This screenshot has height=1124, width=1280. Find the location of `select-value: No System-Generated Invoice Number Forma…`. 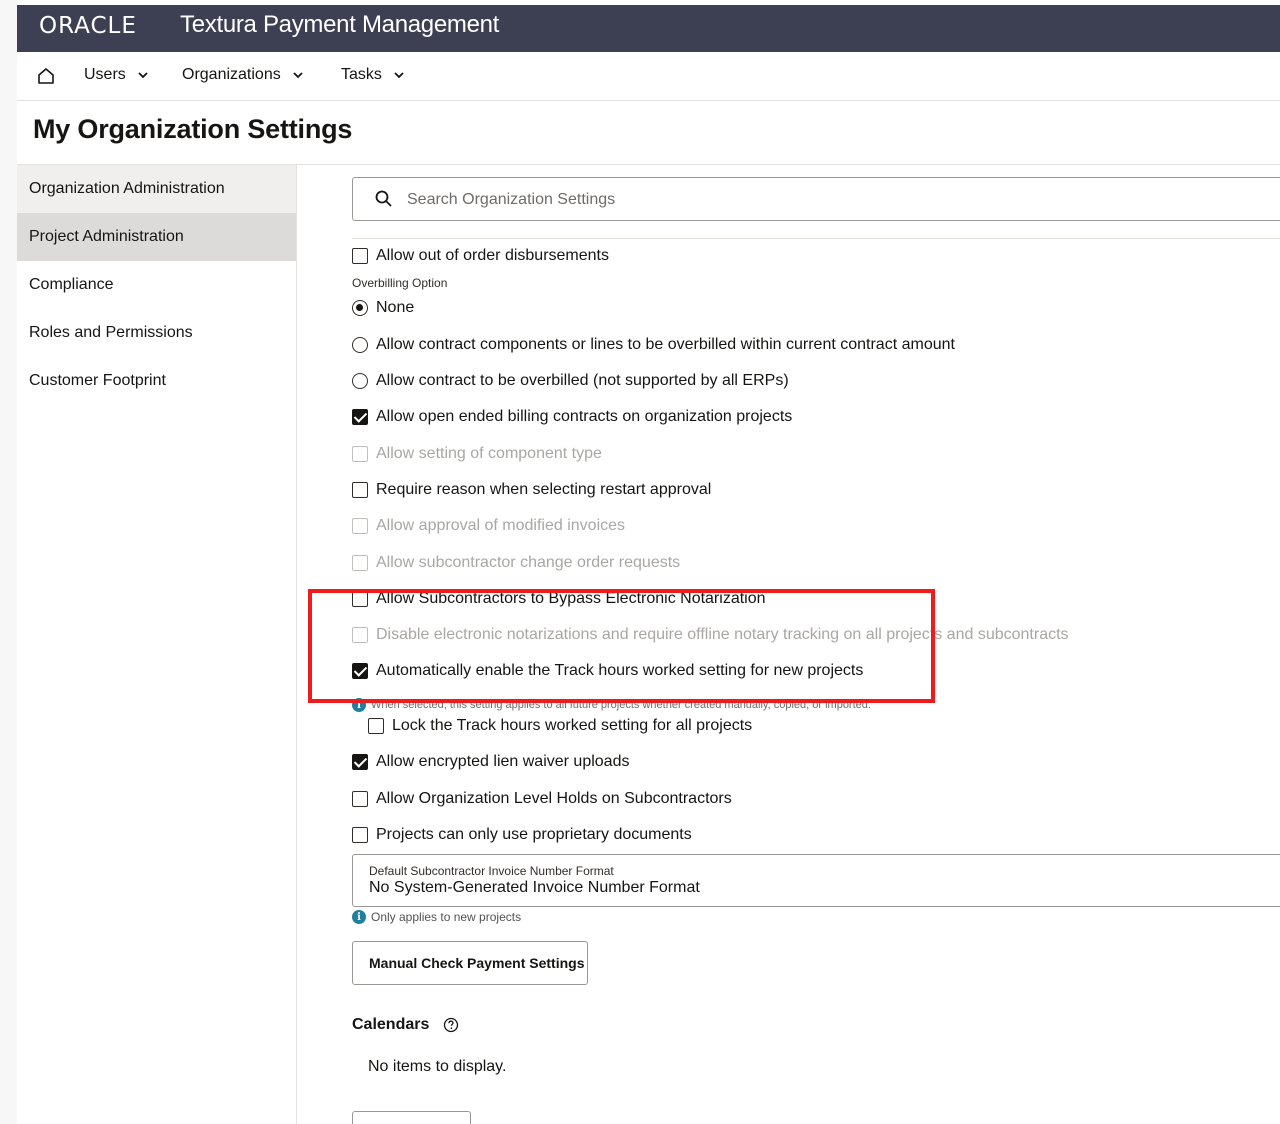

select-value: No System-Generated Invoice Number Forma… is located at coordinates (534, 887).